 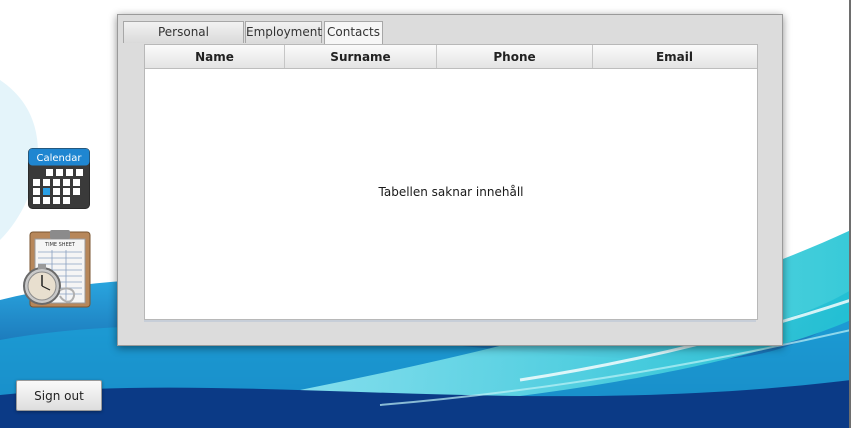 I want to click on timesheet-icon-label: TIME SHEET, so click(x=60, y=245).